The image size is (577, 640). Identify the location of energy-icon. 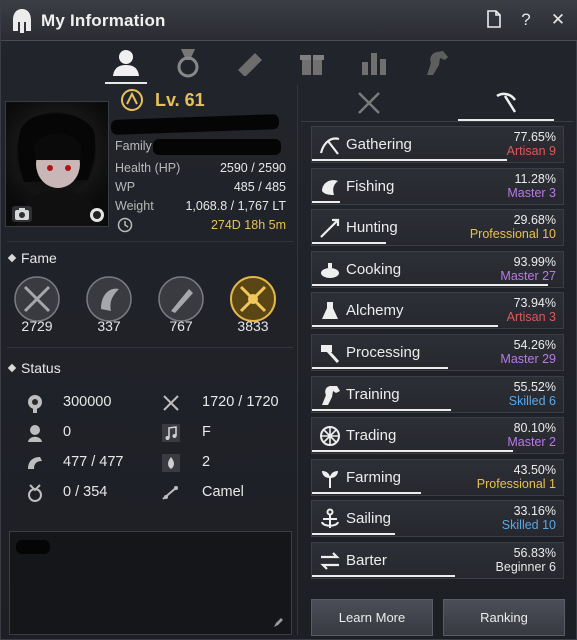
(35, 463).